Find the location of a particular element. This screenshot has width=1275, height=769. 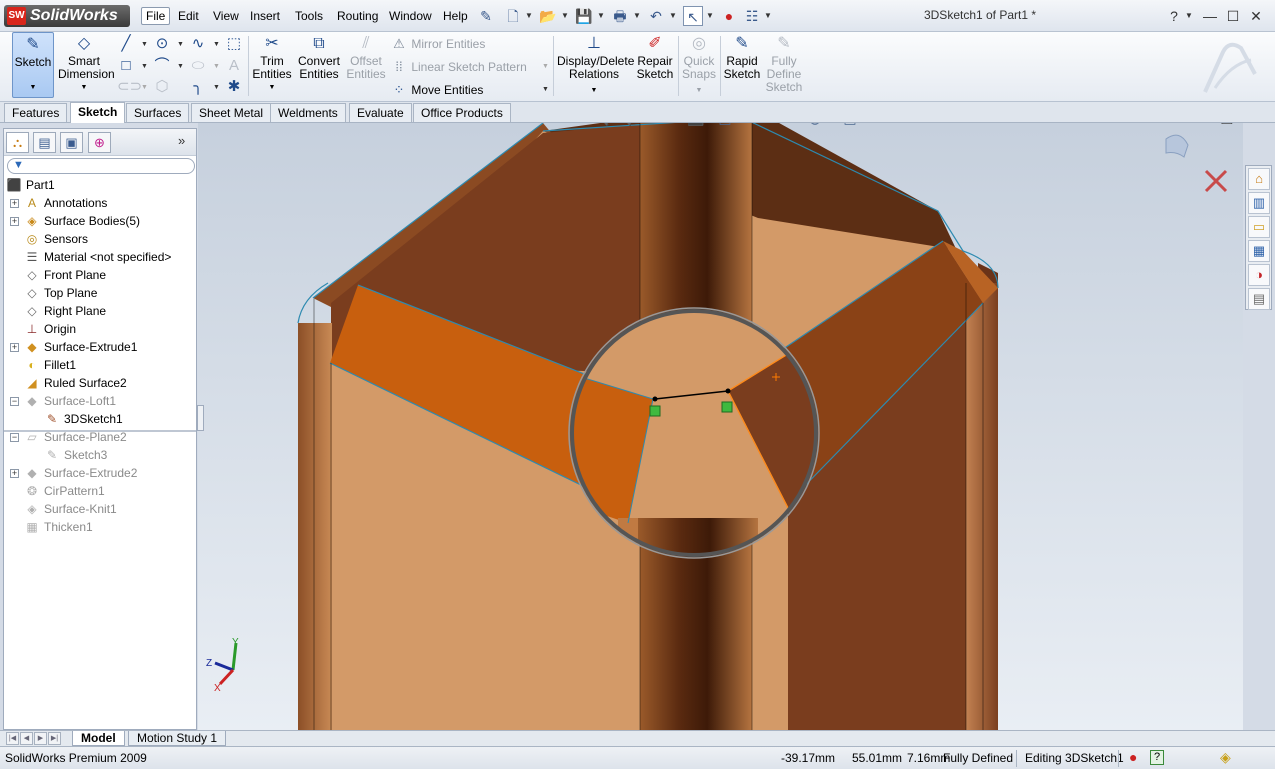

convert-entities-button: ⧉ Convert Entities is located at coordinates (319, 58).